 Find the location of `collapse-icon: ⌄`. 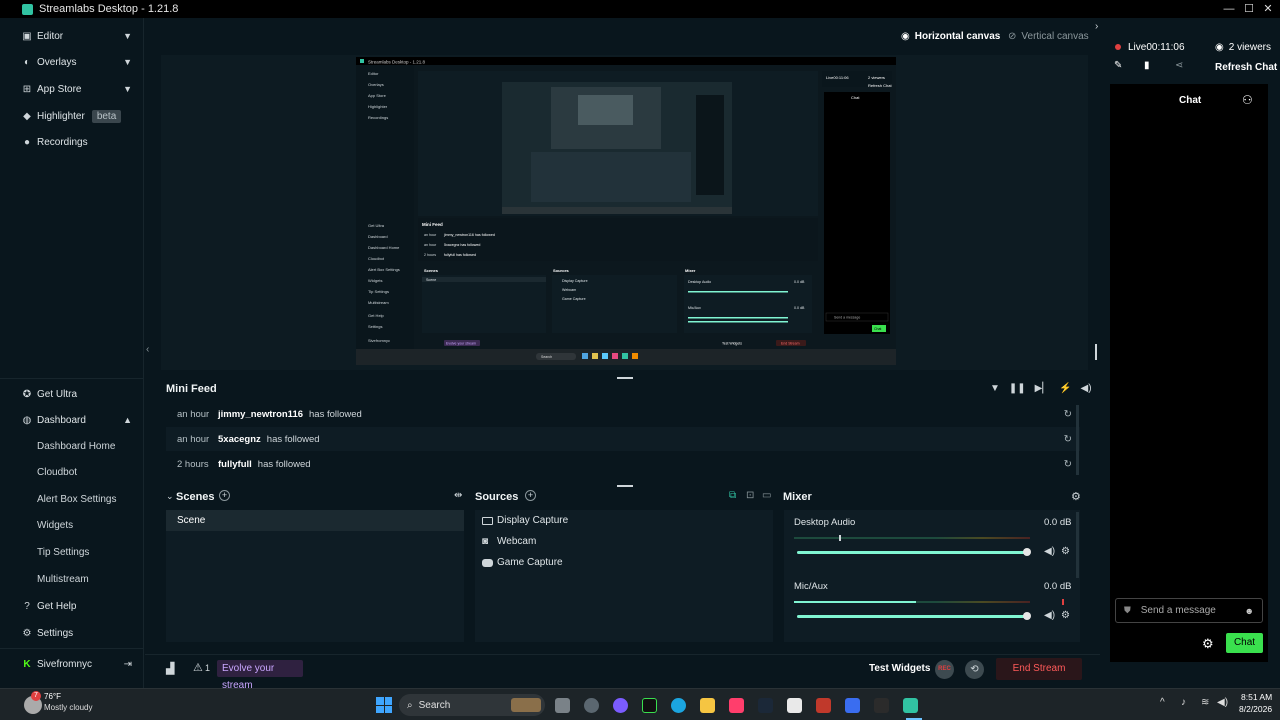

collapse-icon: ⌄ is located at coordinates (170, 496).